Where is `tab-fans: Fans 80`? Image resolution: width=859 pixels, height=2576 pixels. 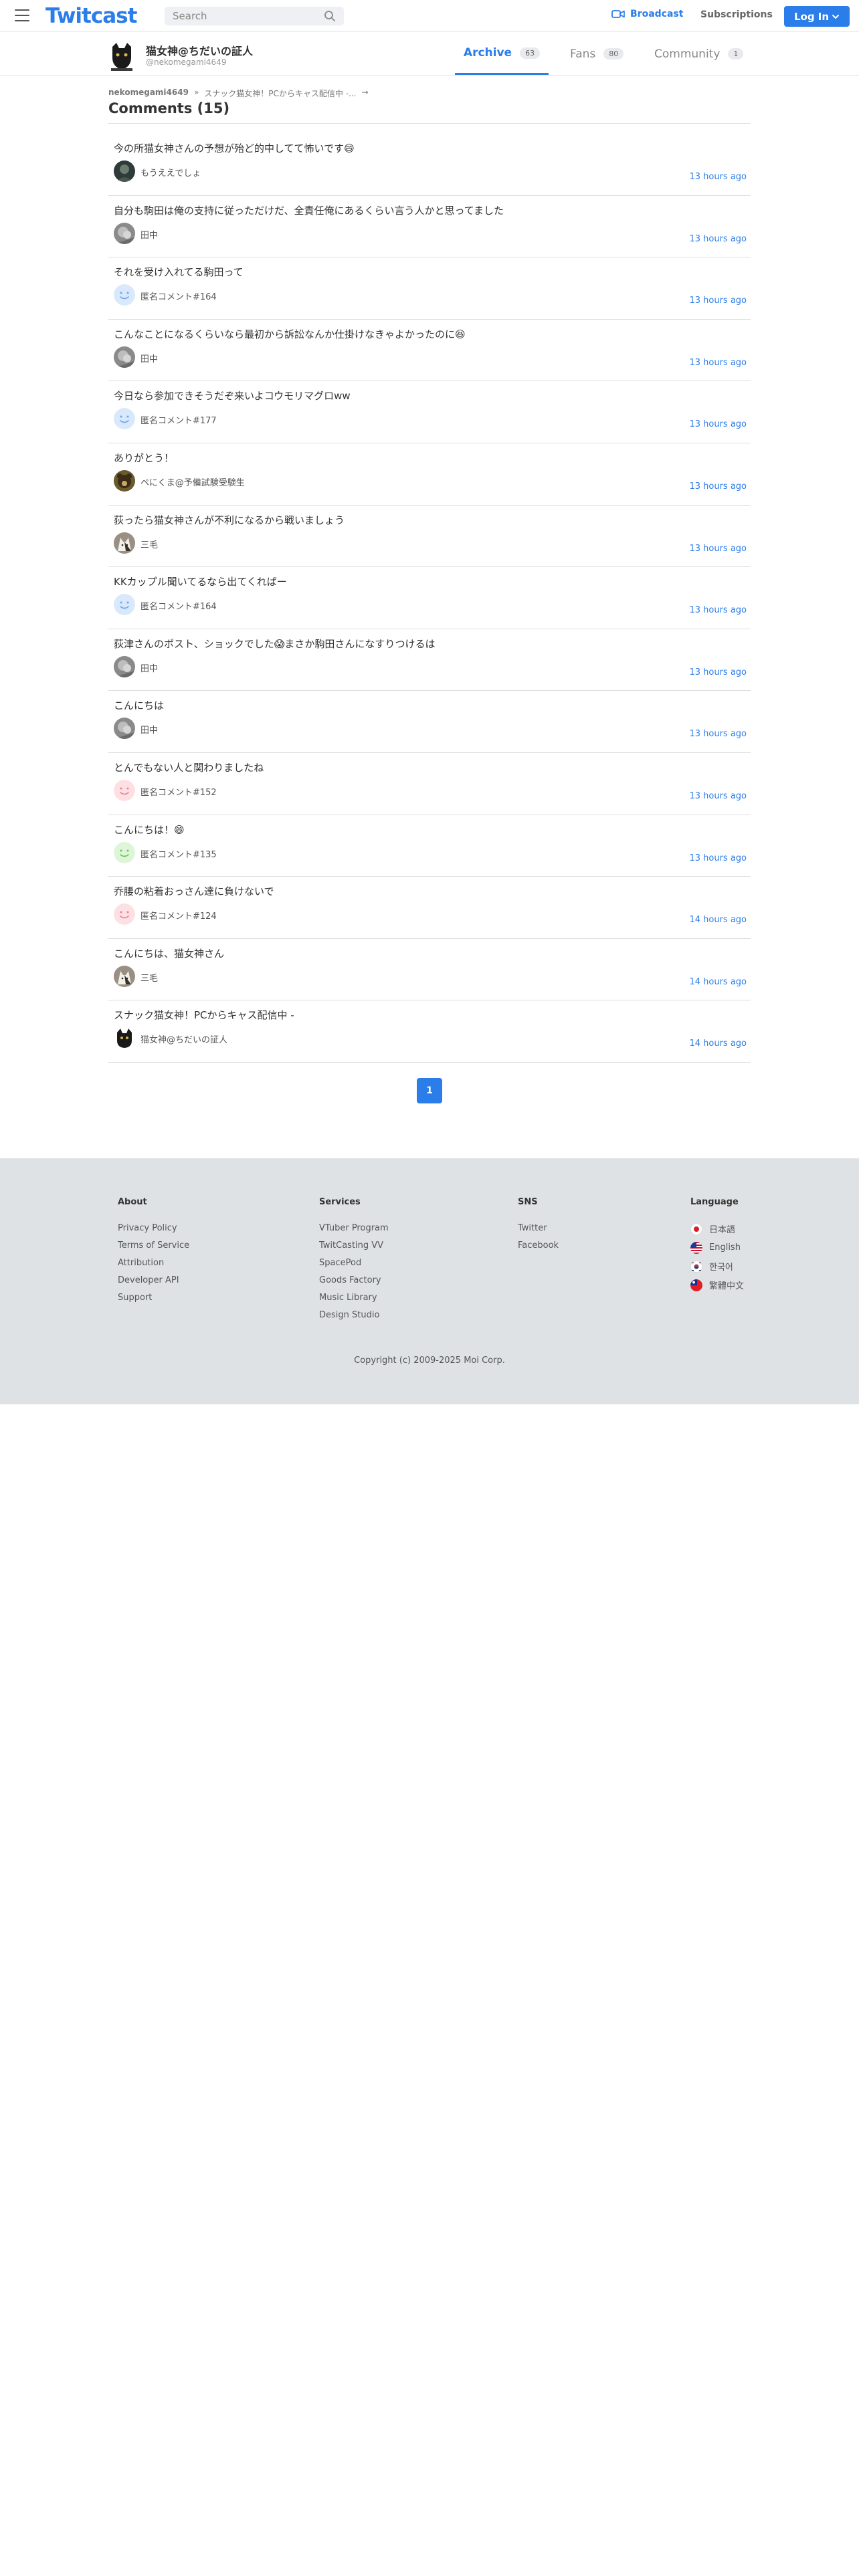
tab-fans: Fans 80 is located at coordinates (597, 54).